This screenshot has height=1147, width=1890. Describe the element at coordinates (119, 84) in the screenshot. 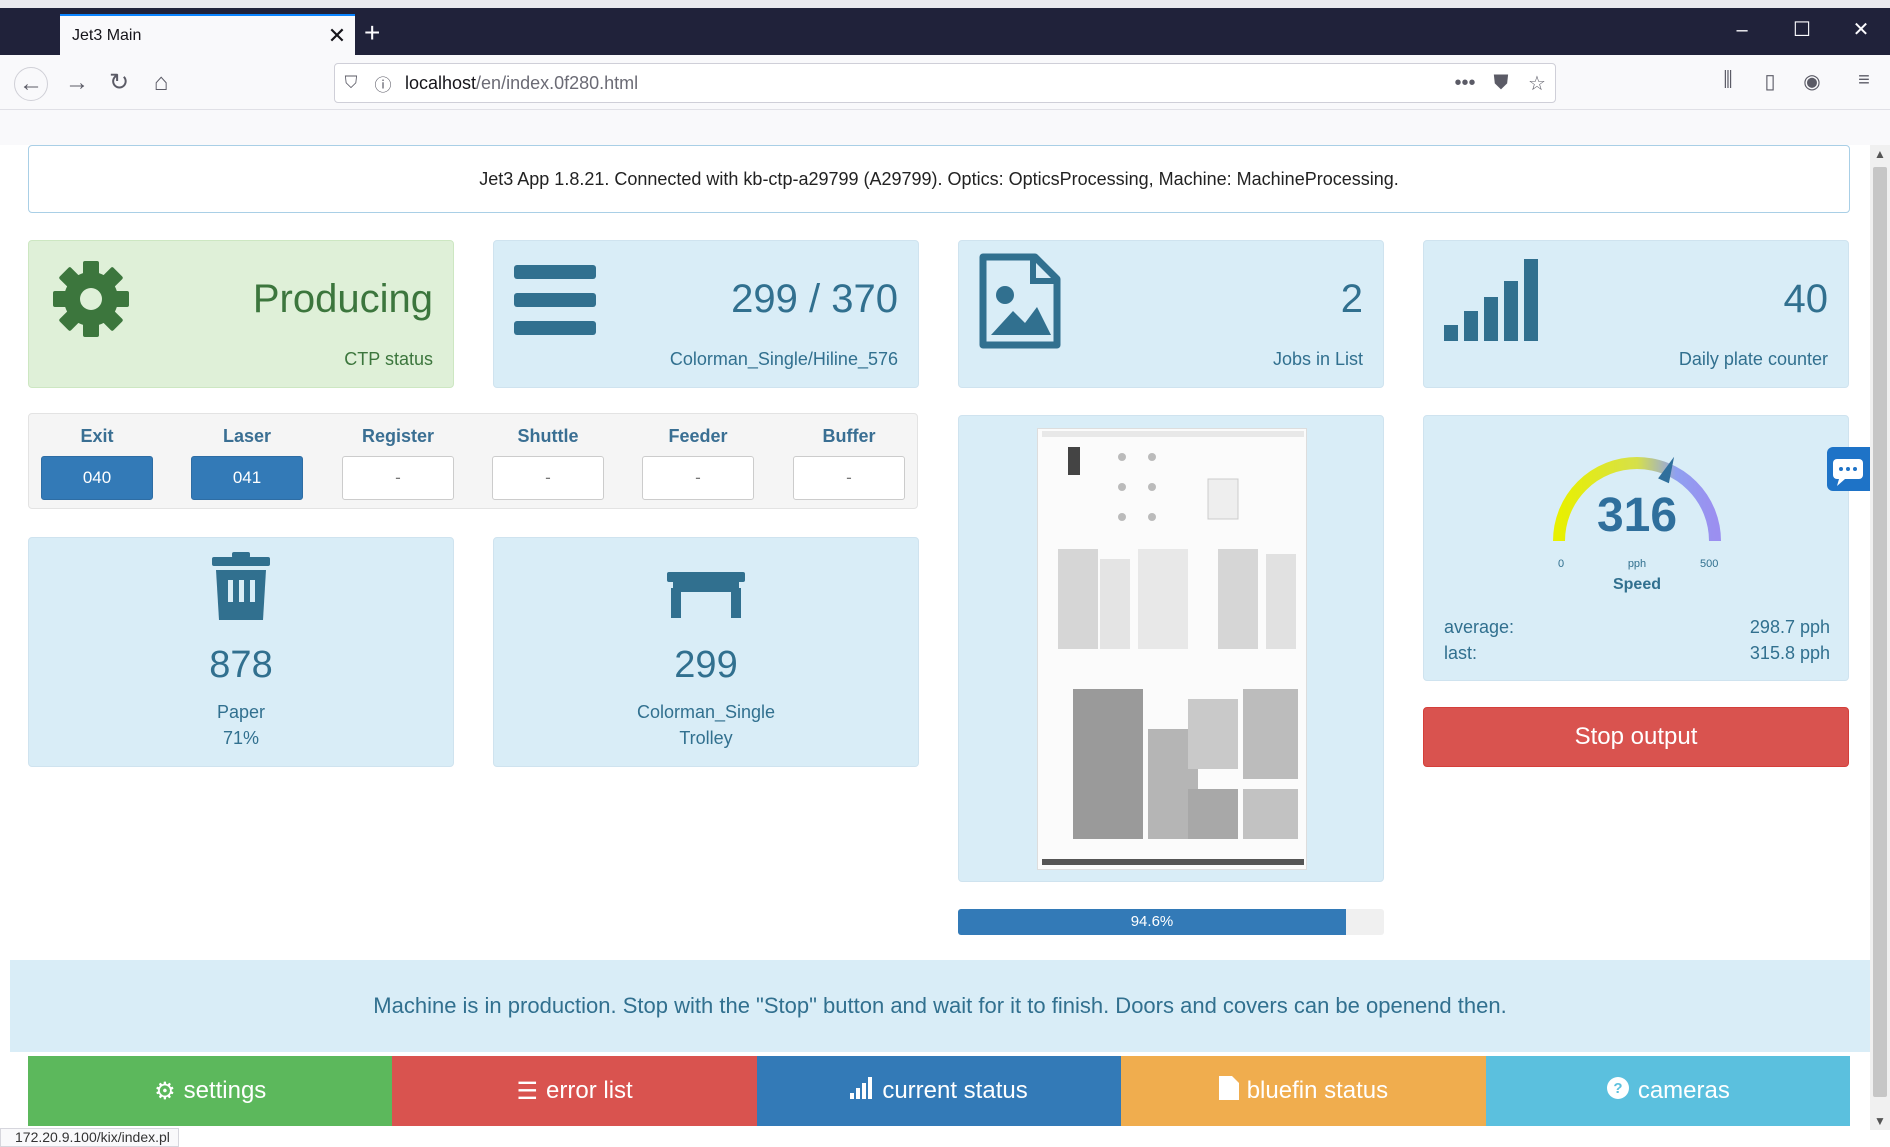

I see `reload-icon: ↻` at that location.